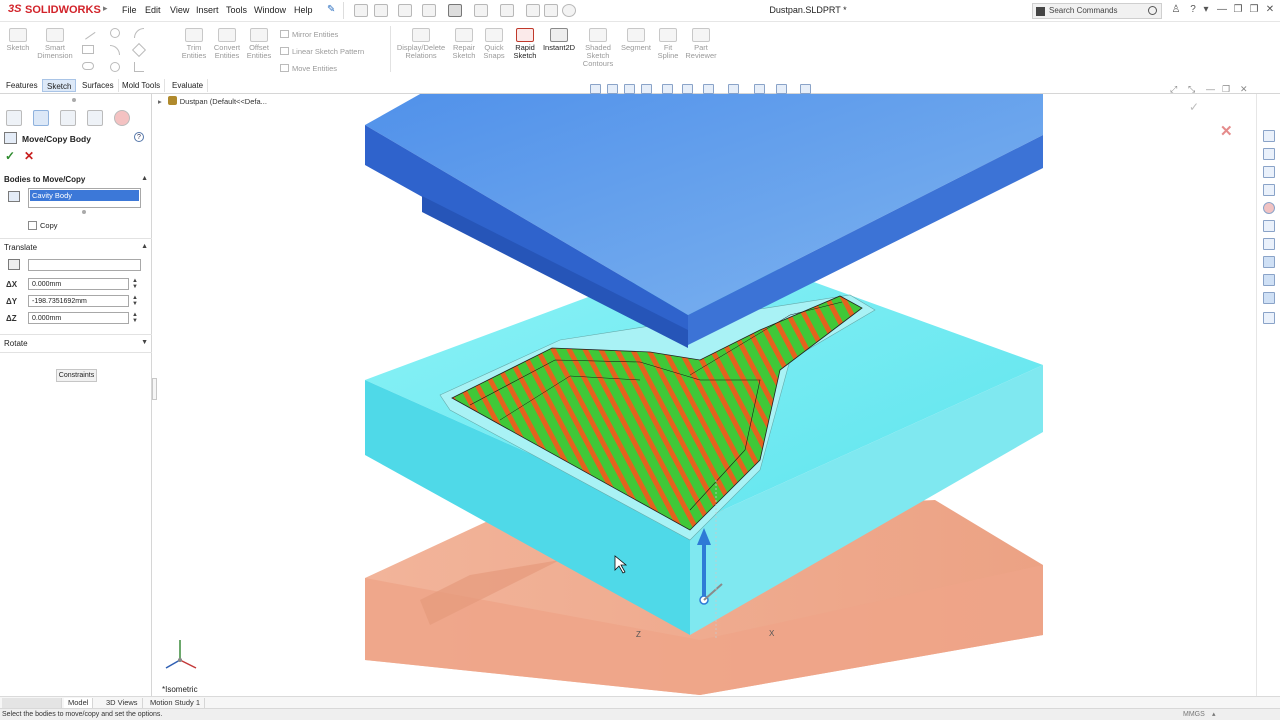 This screenshot has width=1280, height=720. I want to click on zoom-to-fit-icon, so click(595, 89).